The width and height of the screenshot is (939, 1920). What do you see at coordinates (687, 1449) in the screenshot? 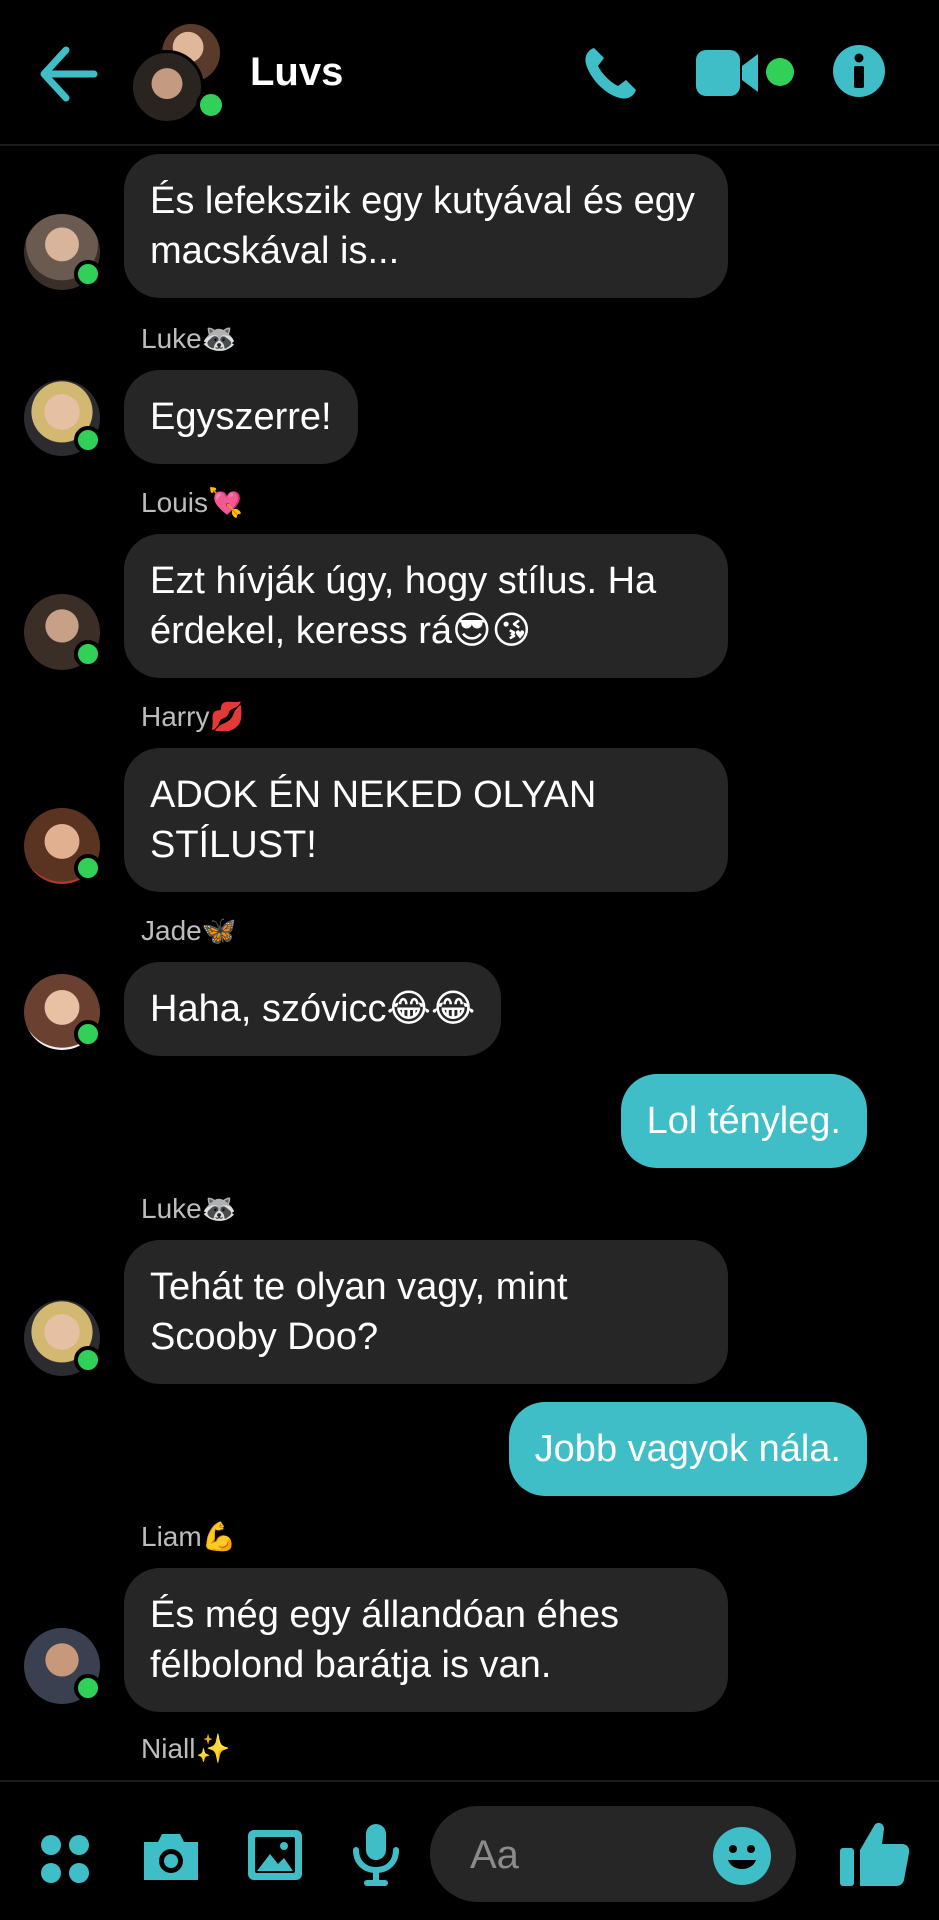
I see `my-message-bubble: Jobb vagyok nála.` at bounding box center [687, 1449].